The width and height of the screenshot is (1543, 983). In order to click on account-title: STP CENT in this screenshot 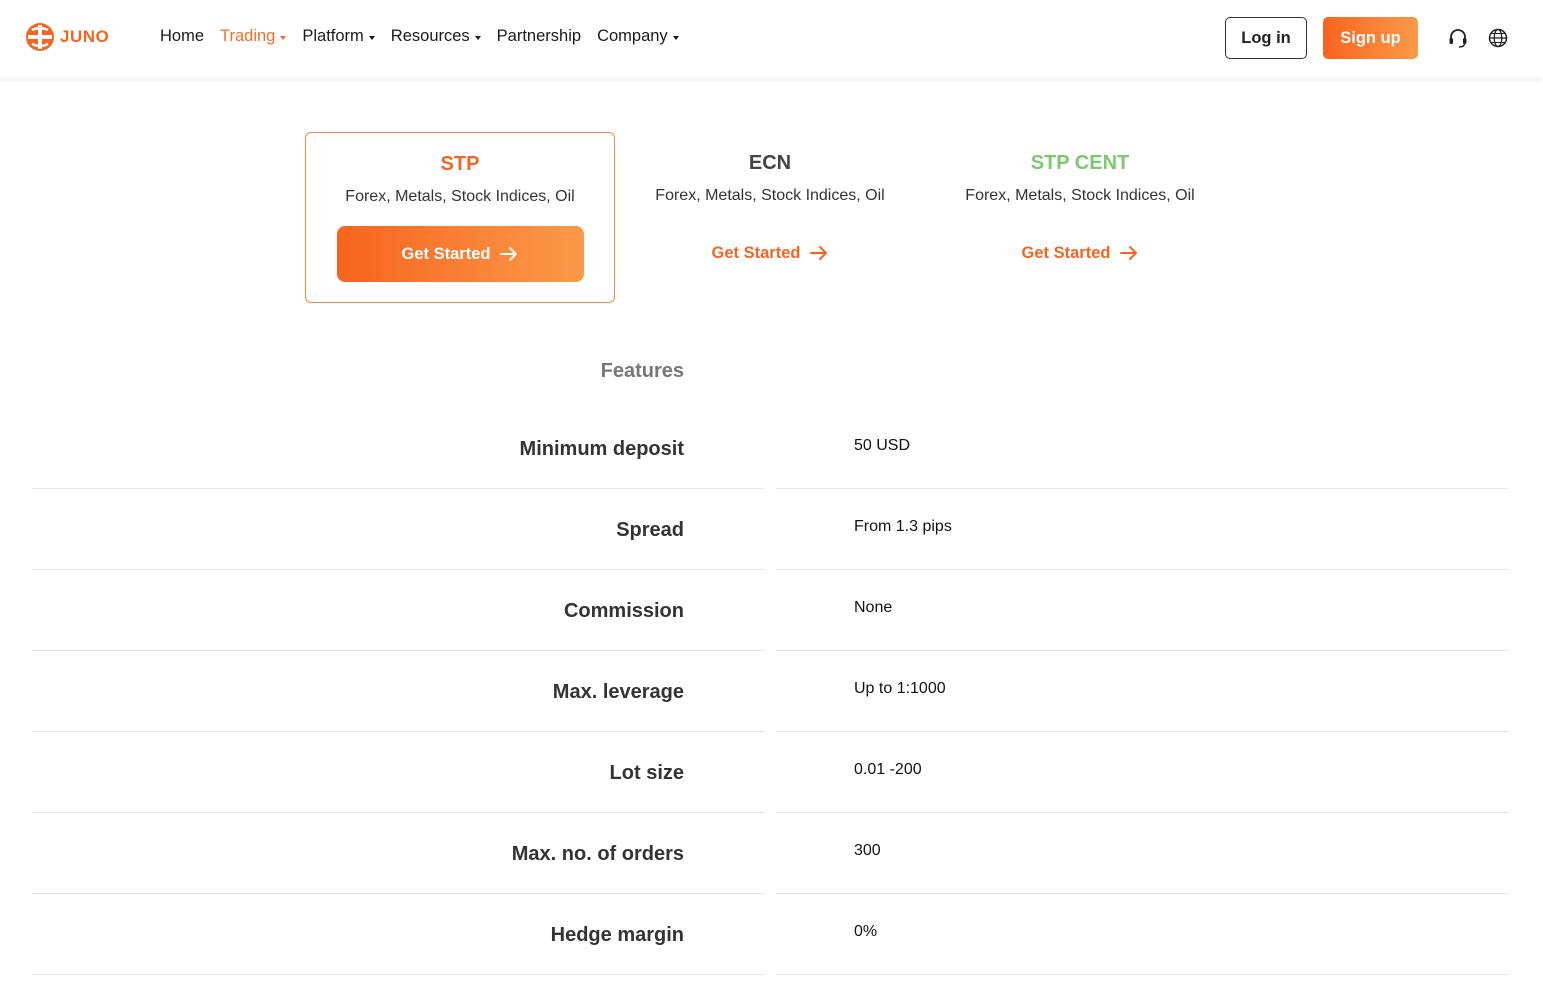, I will do `click(1080, 163)`.